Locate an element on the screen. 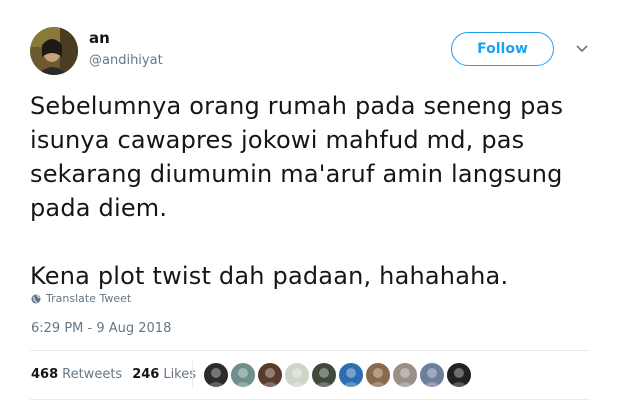 This screenshot has width=624, height=414. display-name: an is located at coordinates (99, 38).